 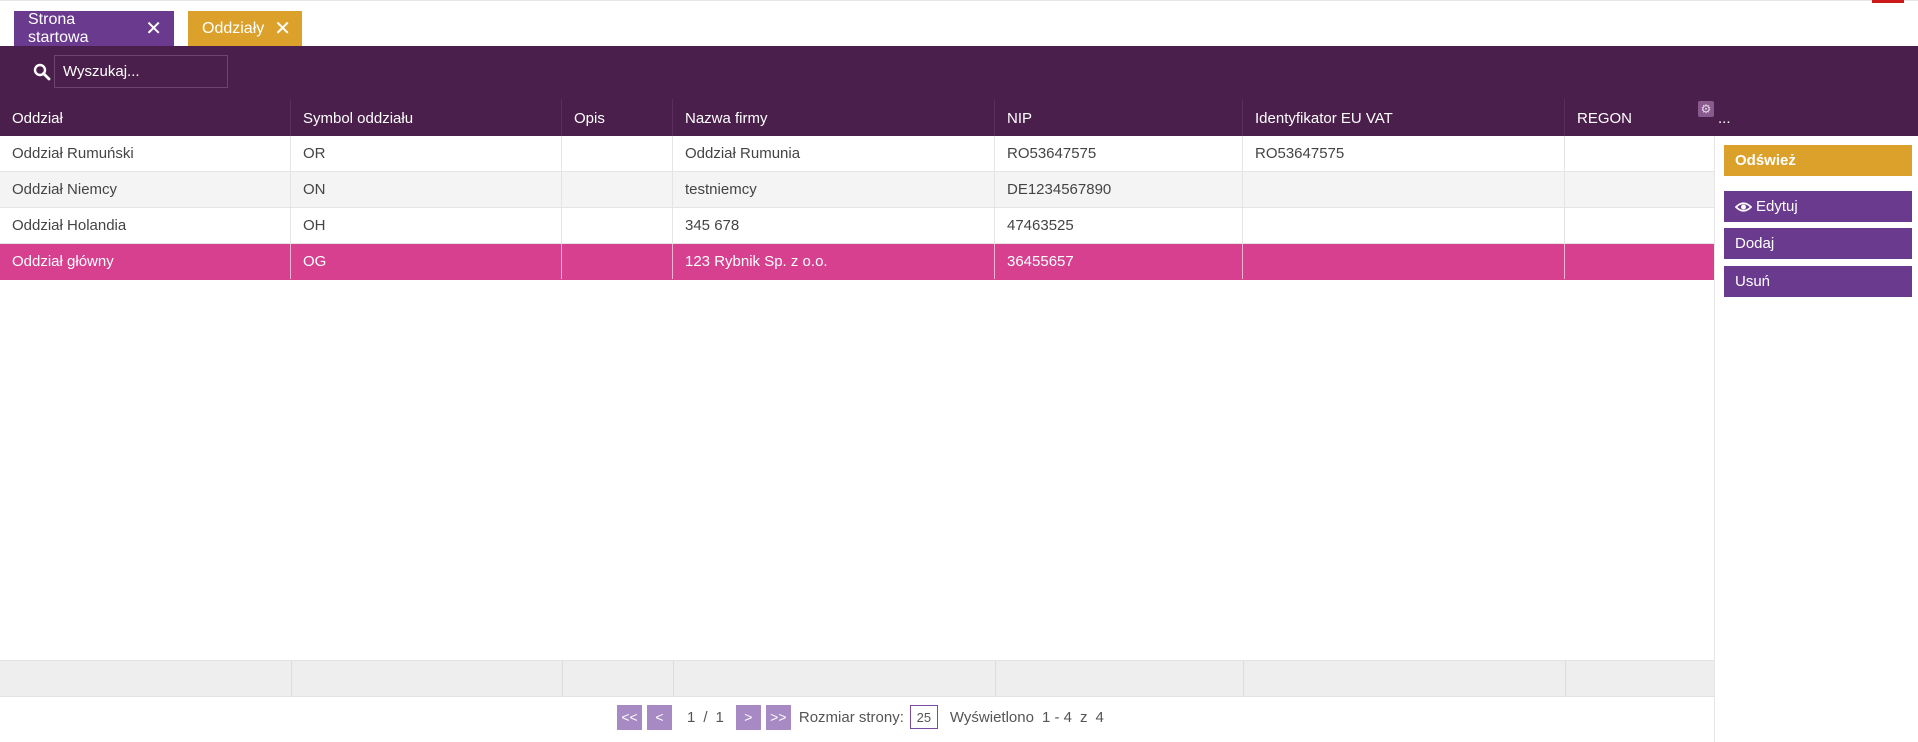 What do you see at coordinates (834, 261) in the screenshot?
I see `cell-company-name: 123 Rybnik Sp. z o.o.` at bounding box center [834, 261].